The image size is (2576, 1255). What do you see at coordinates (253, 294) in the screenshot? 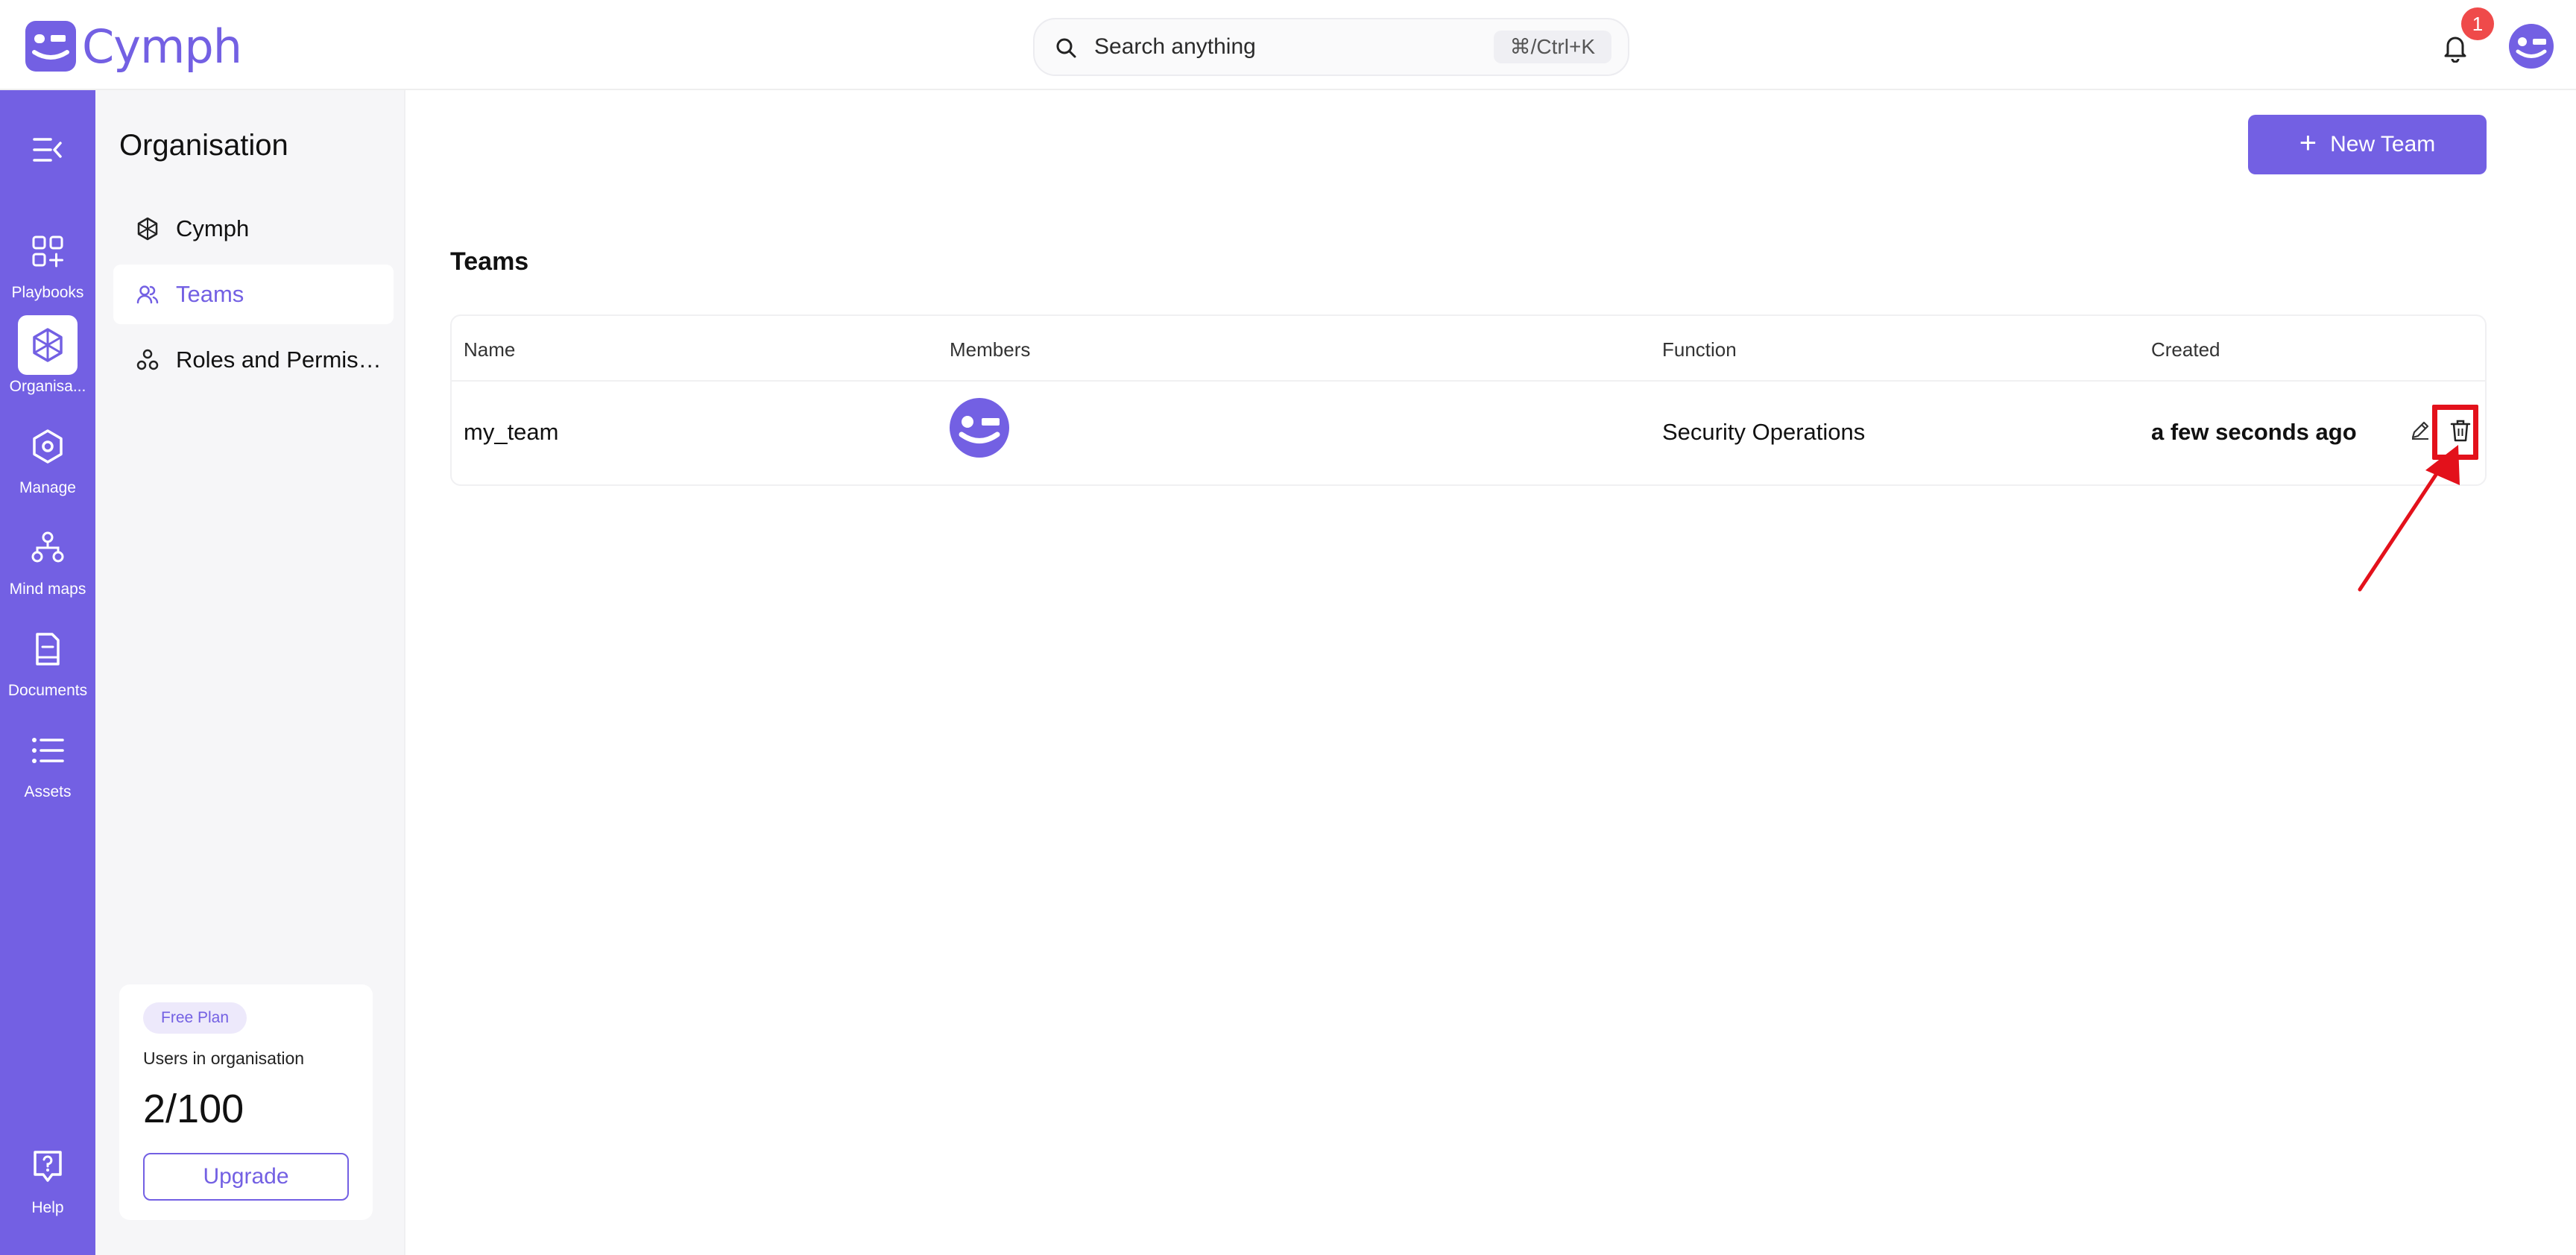
I see `sidebar-item-teams: Teams` at bounding box center [253, 294].